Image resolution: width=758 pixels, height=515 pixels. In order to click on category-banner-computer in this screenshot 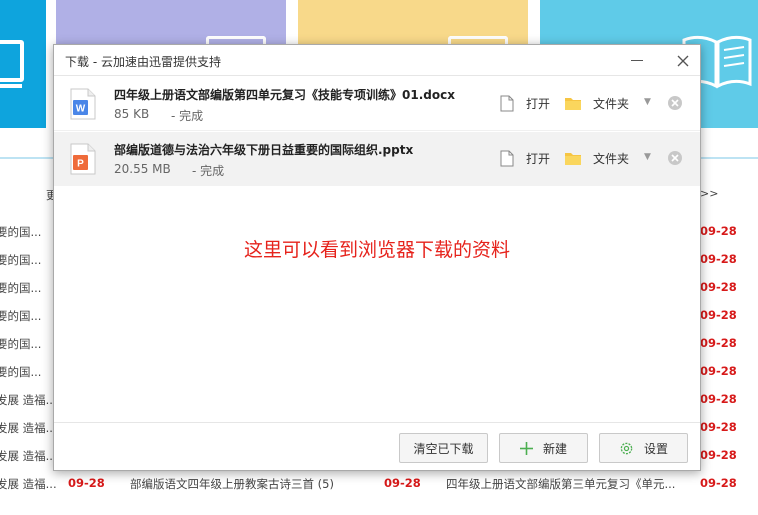, I will do `click(23, 64)`.